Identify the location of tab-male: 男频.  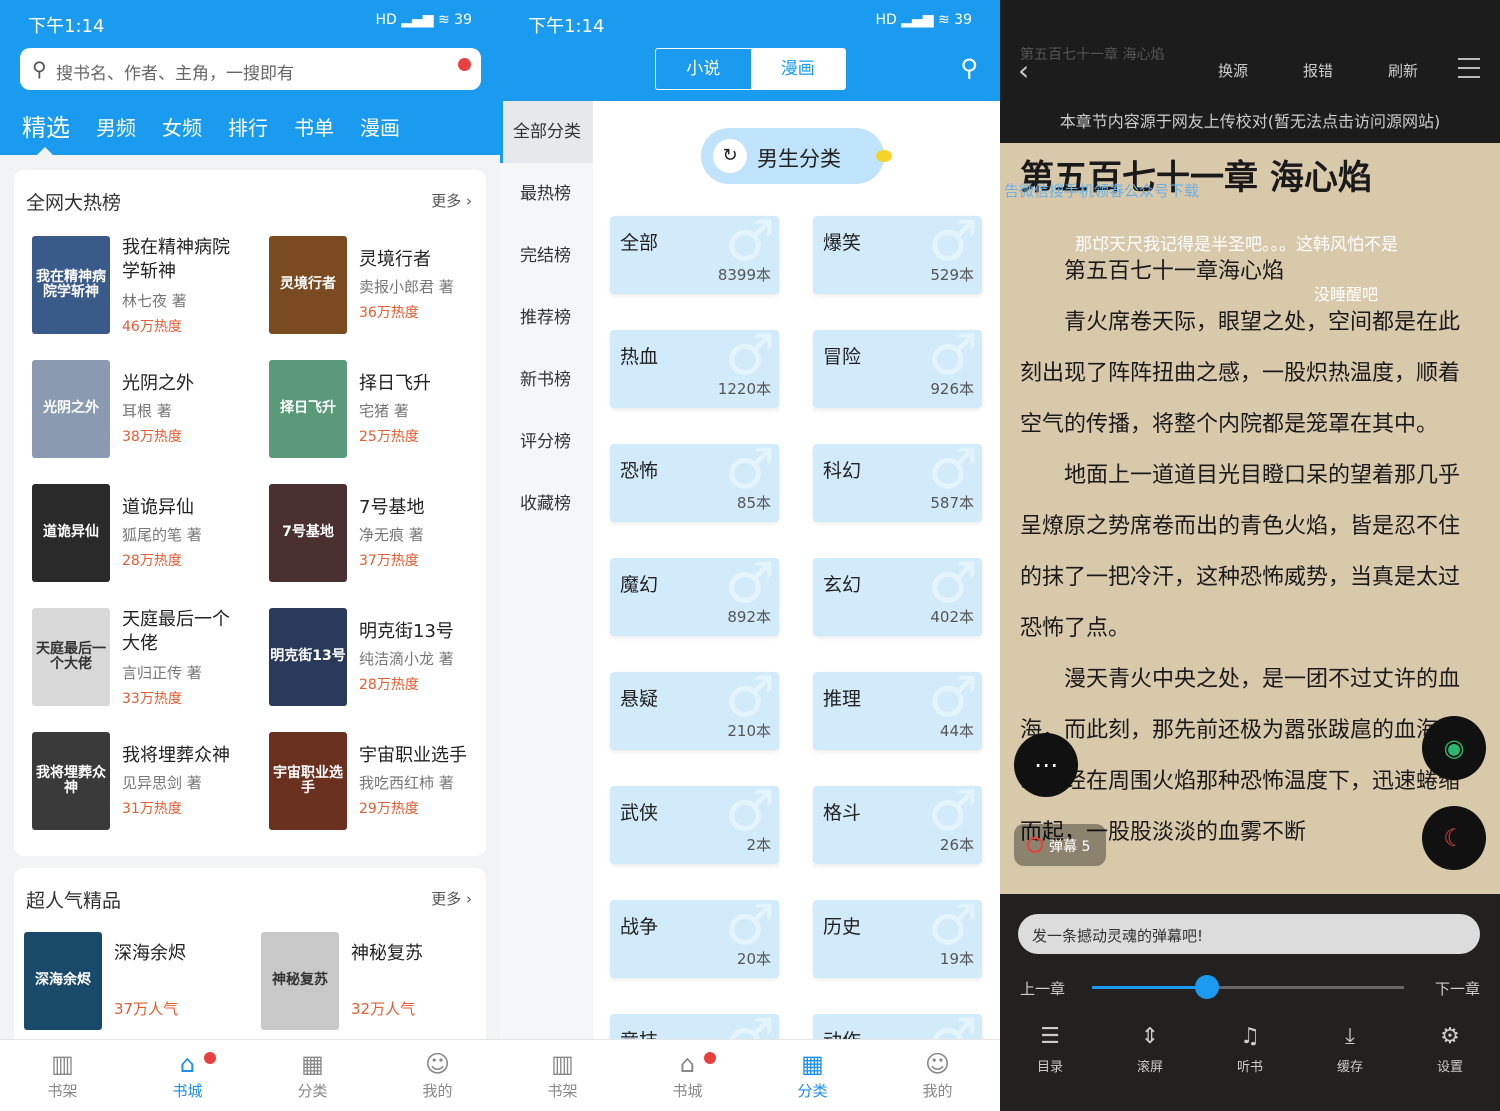
(116, 127).